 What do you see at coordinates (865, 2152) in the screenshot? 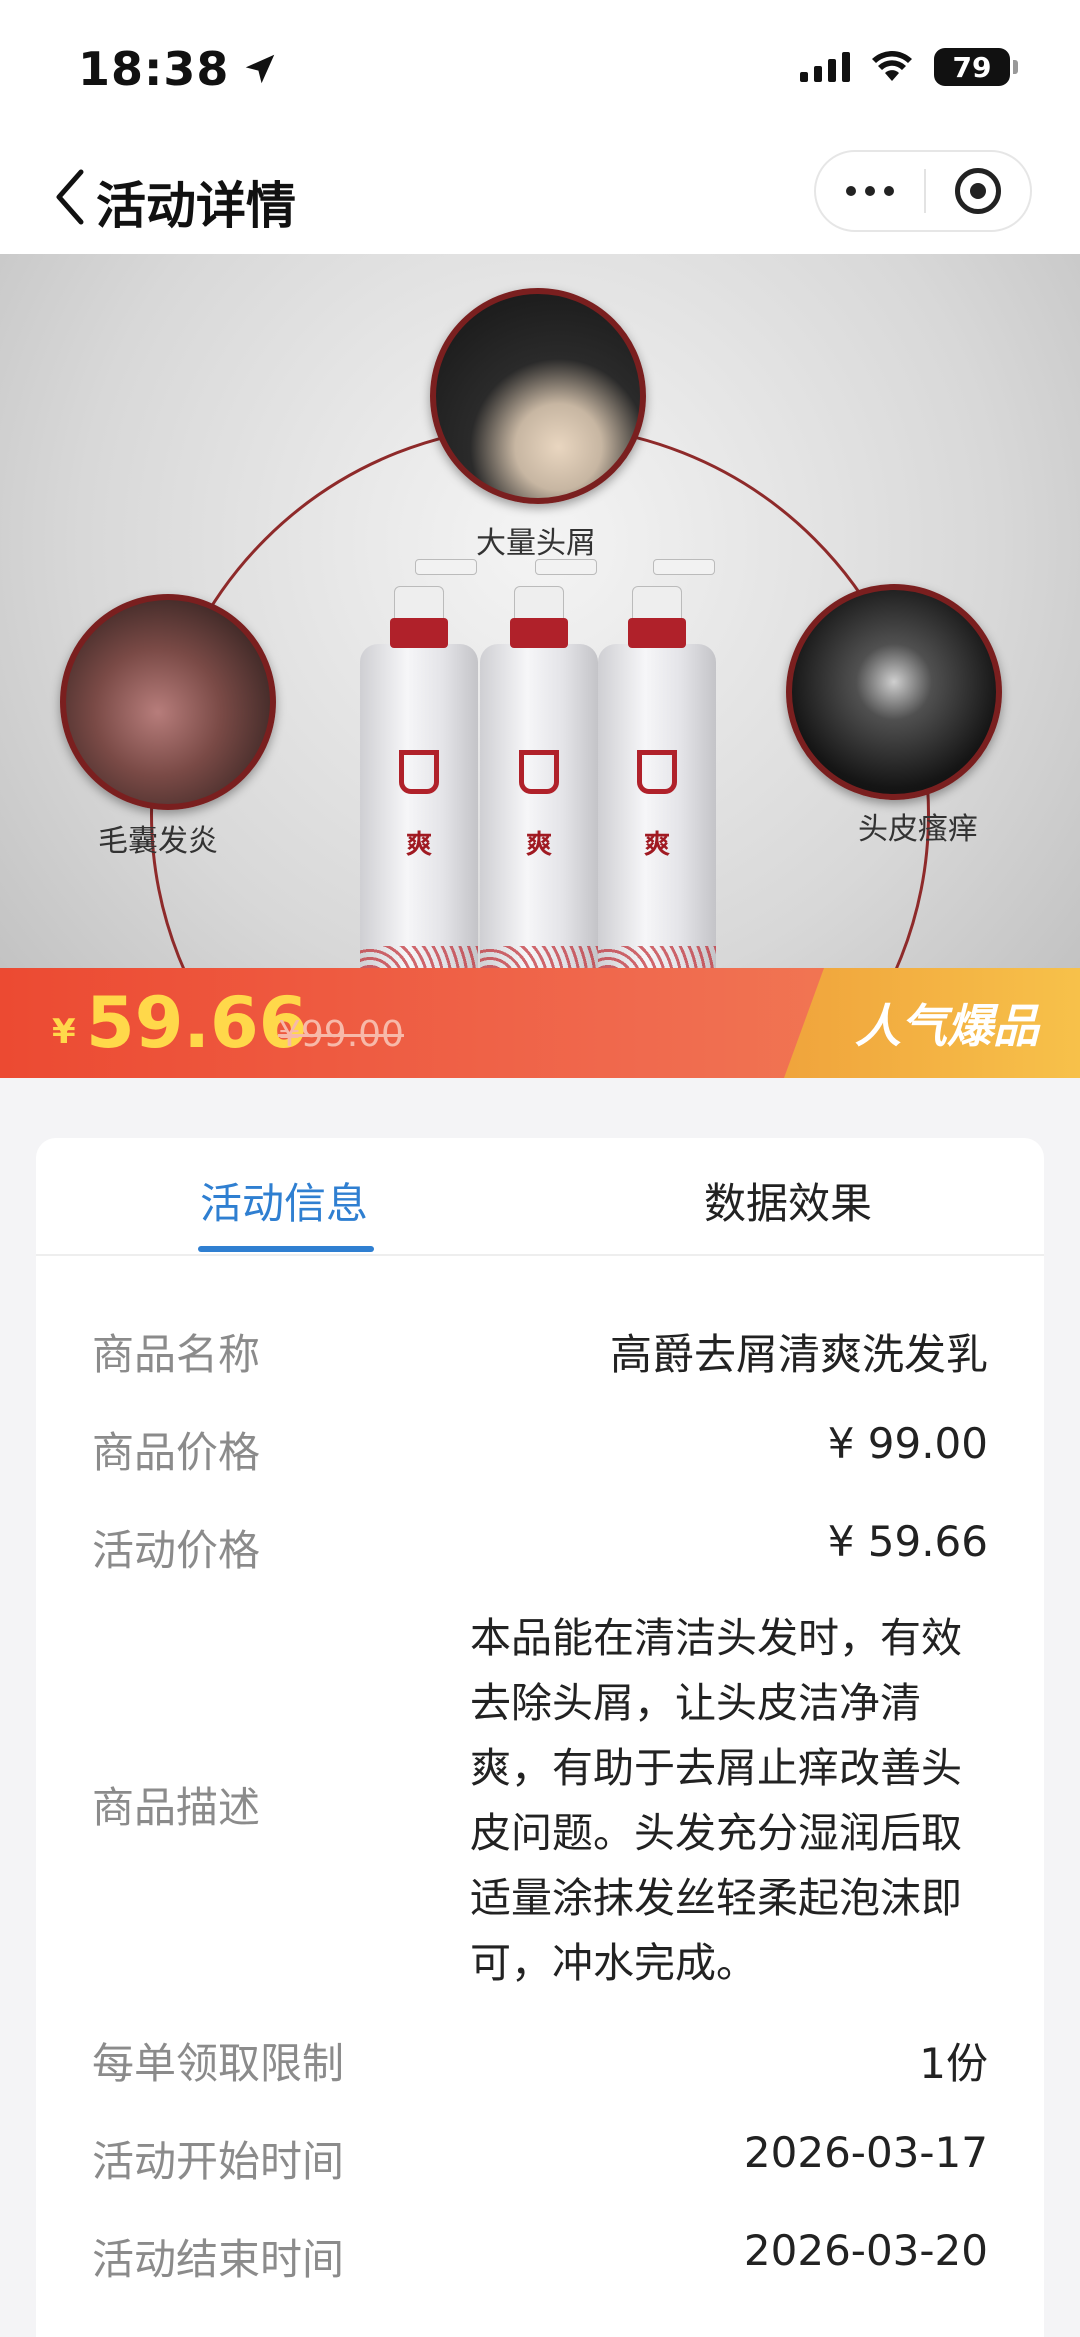
I see `start-time-value: 2026-03-17` at bounding box center [865, 2152].